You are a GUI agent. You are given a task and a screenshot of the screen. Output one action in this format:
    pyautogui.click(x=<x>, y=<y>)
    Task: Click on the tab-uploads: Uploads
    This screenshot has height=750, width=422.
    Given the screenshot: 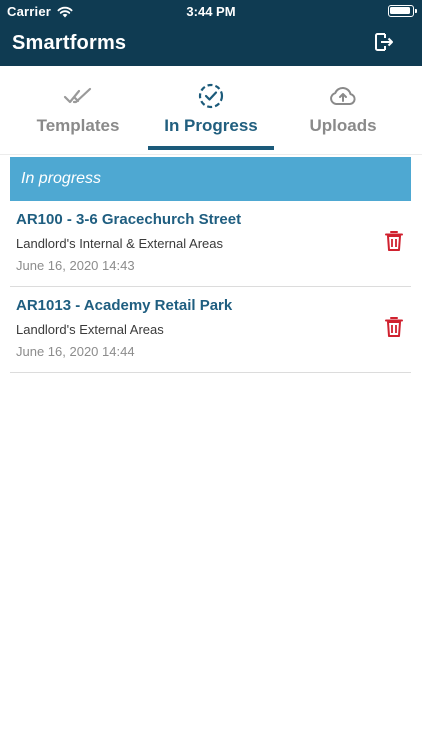 What is the action you would take?
    pyautogui.click(x=343, y=110)
    